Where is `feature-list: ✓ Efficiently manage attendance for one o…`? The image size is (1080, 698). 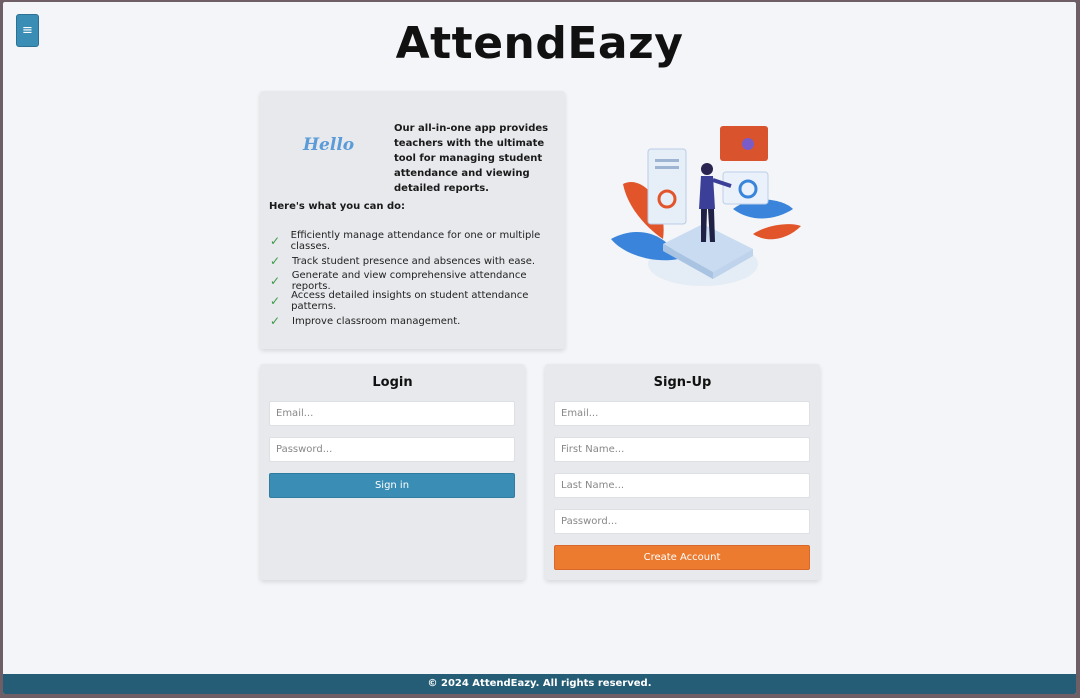
feature-list: ✓ Efficiently manage attendance for one o… is located at coordinates (417, 280).